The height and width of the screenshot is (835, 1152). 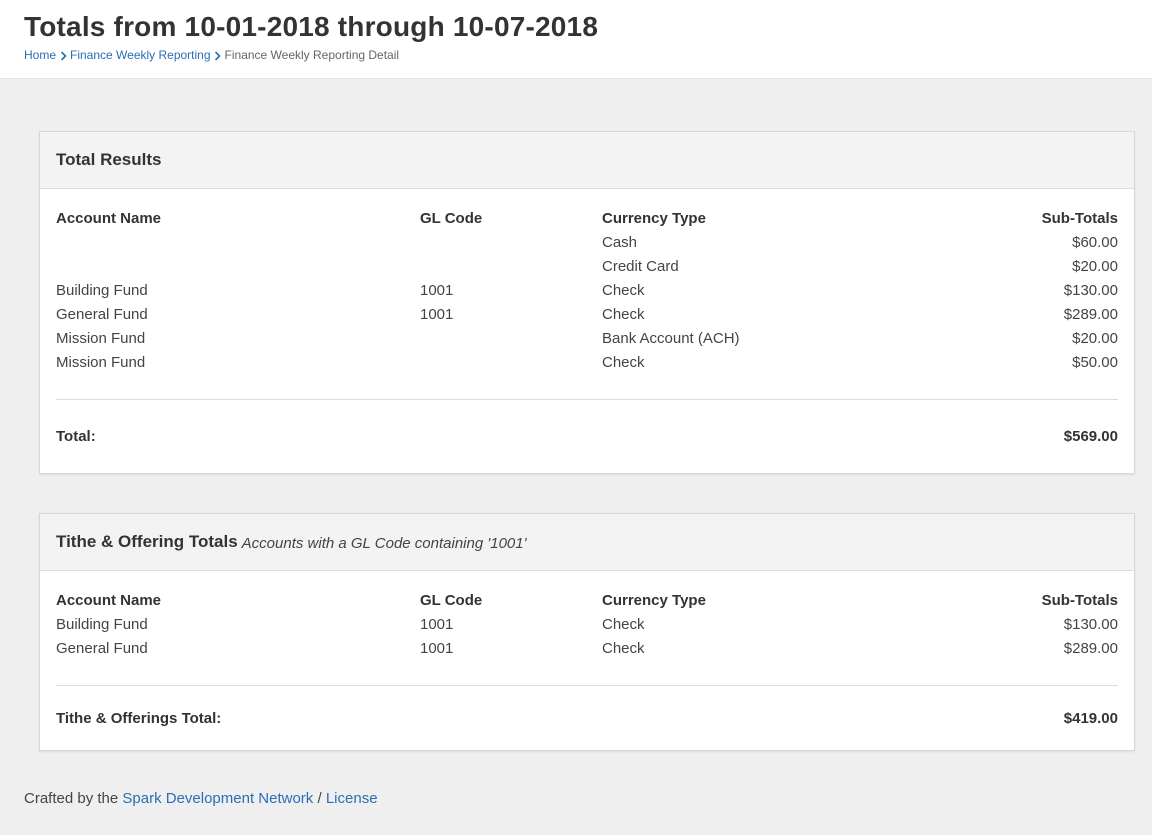 What do you see at coordinates (1090, 718) in the screenshot?
I see `tithe-total-value: $419.00` at bounding box center [1090, 718].